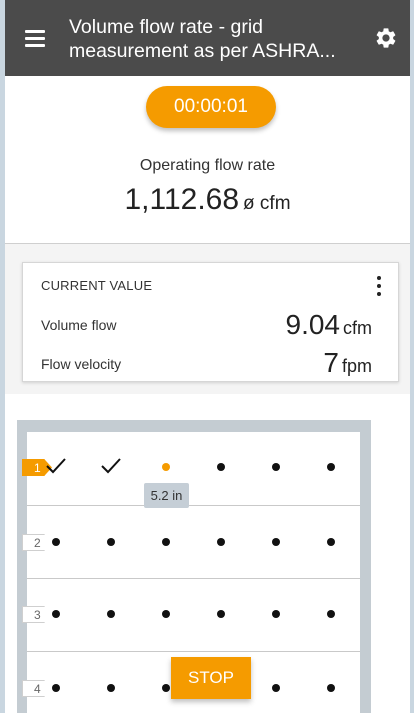 The height and width of the screenshot is (713, 414). I want to click on flow-velocity-value: 7 fpm, so click(347, 363).